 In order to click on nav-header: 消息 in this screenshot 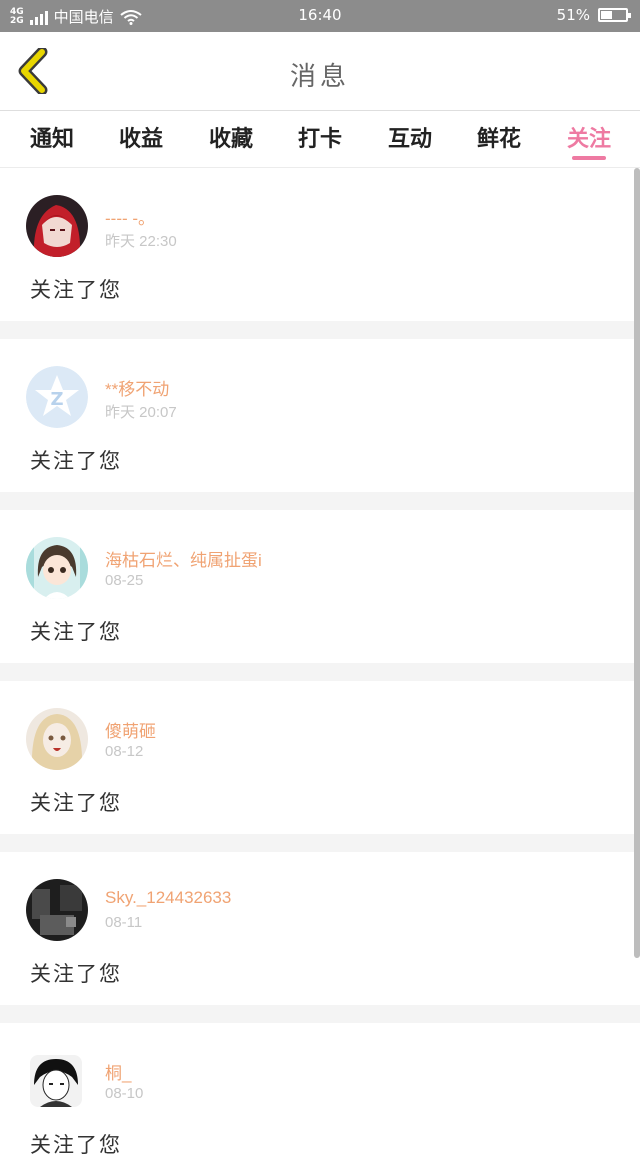, I will do `click(320, 71)`.